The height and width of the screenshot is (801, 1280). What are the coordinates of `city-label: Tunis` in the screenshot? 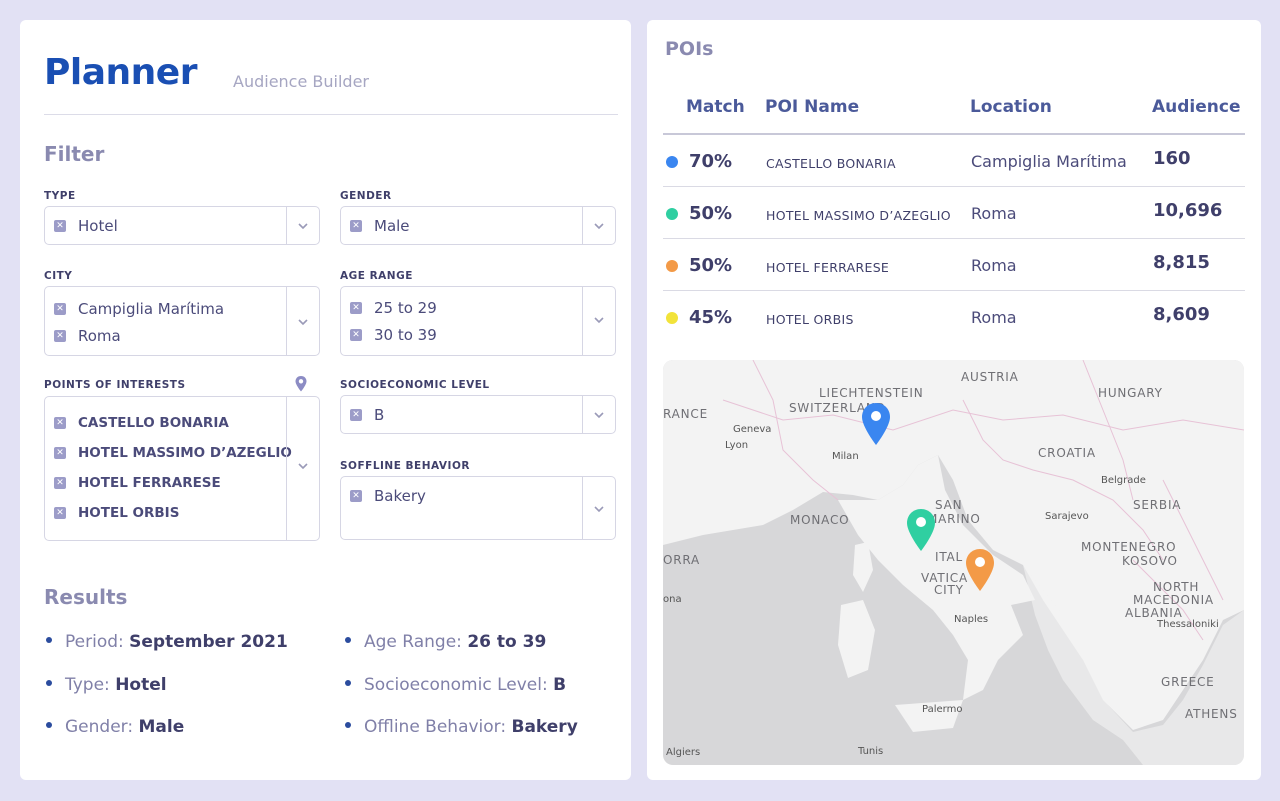 It's located at (871, 751).